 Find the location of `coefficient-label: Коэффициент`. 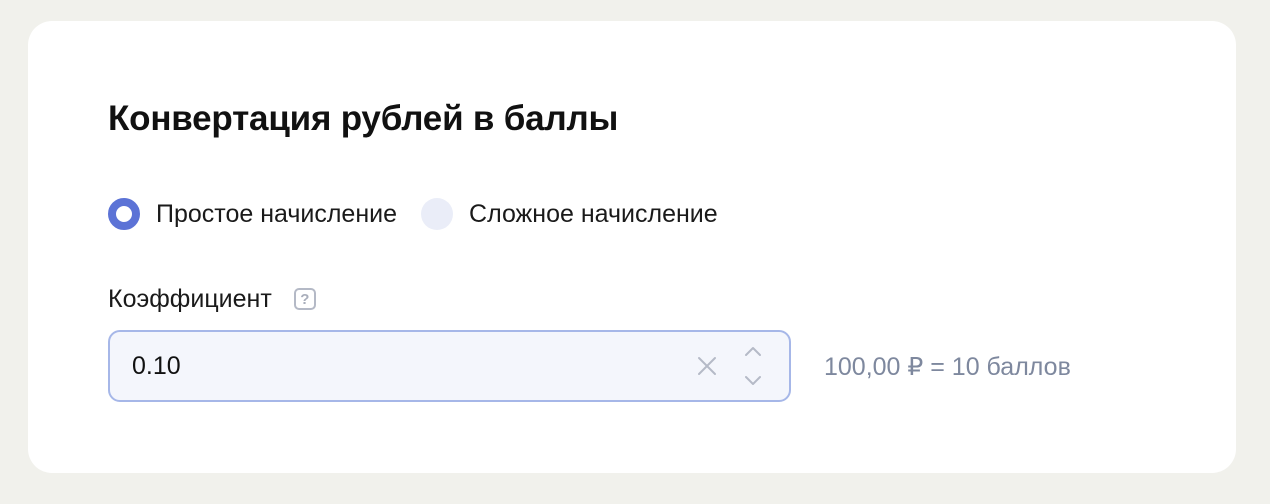

coefficient-label: Коэффициент is located at coordinates (190, 298).